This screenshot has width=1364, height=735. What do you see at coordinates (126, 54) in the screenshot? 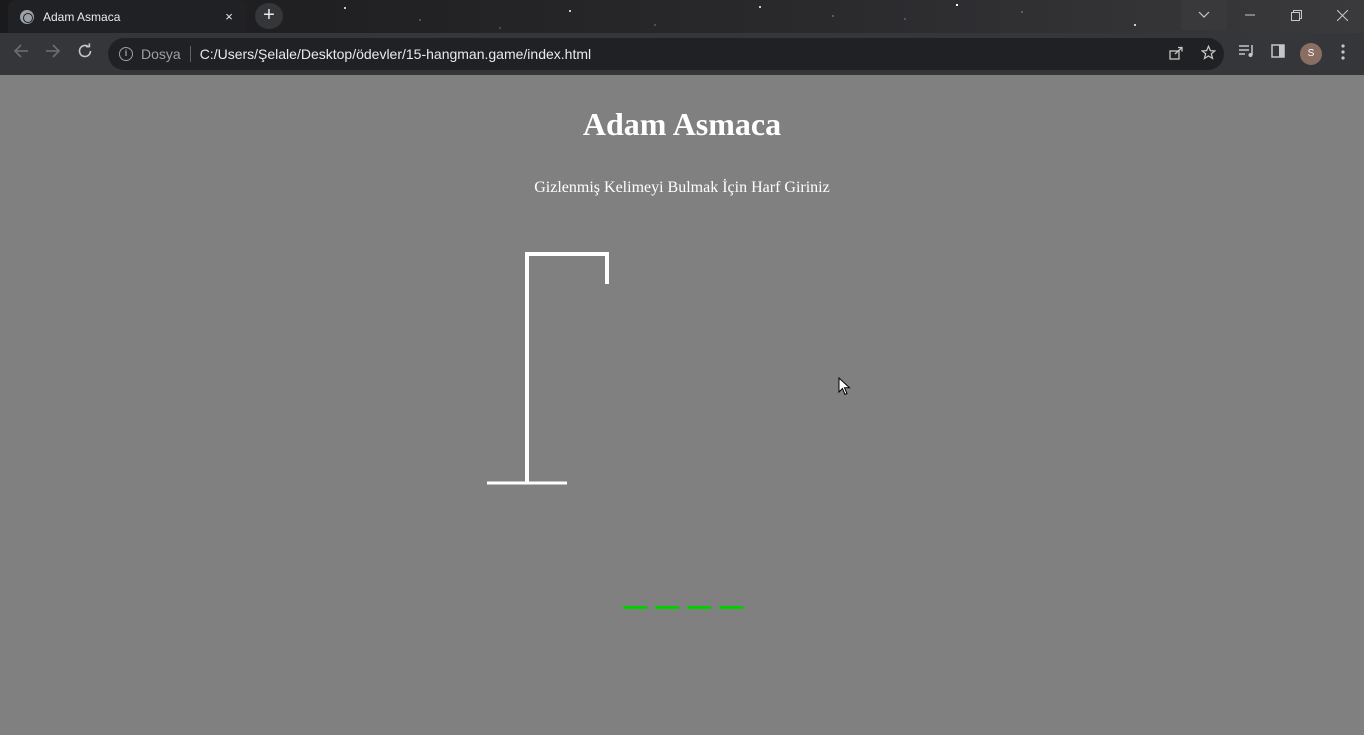
I see `info-icon: i` at bounding box center [126, 54].